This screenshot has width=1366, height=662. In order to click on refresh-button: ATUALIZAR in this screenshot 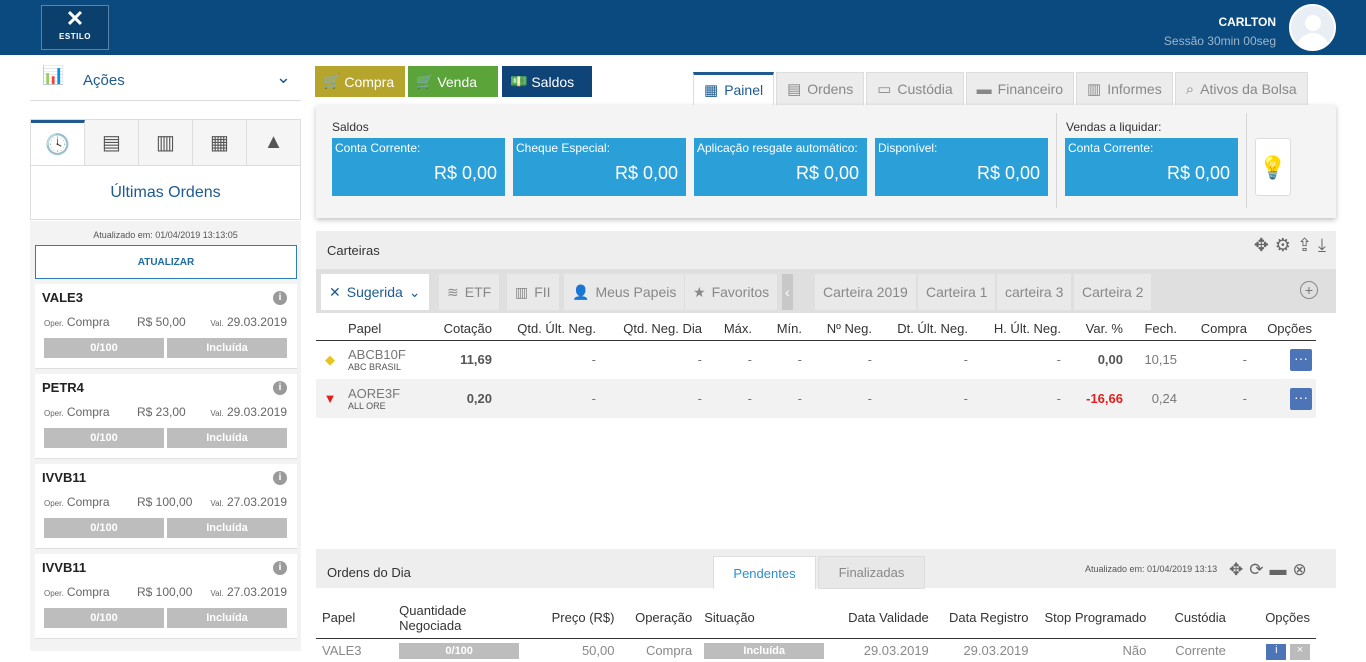, I will do `click(166, 262)`.